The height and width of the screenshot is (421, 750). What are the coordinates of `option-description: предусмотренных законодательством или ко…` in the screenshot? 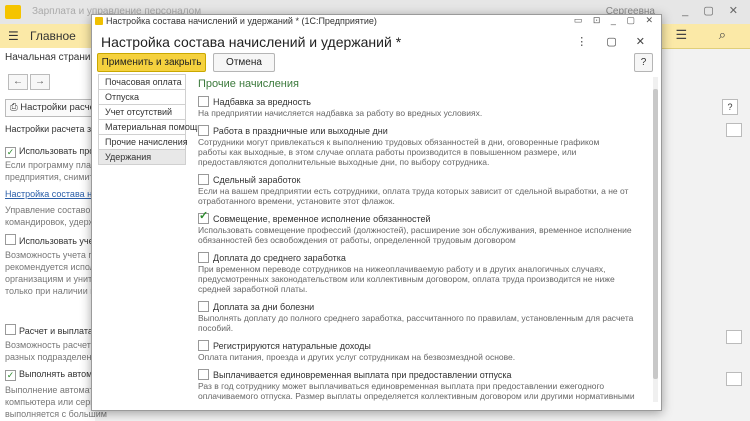 It's located at (406, 279).